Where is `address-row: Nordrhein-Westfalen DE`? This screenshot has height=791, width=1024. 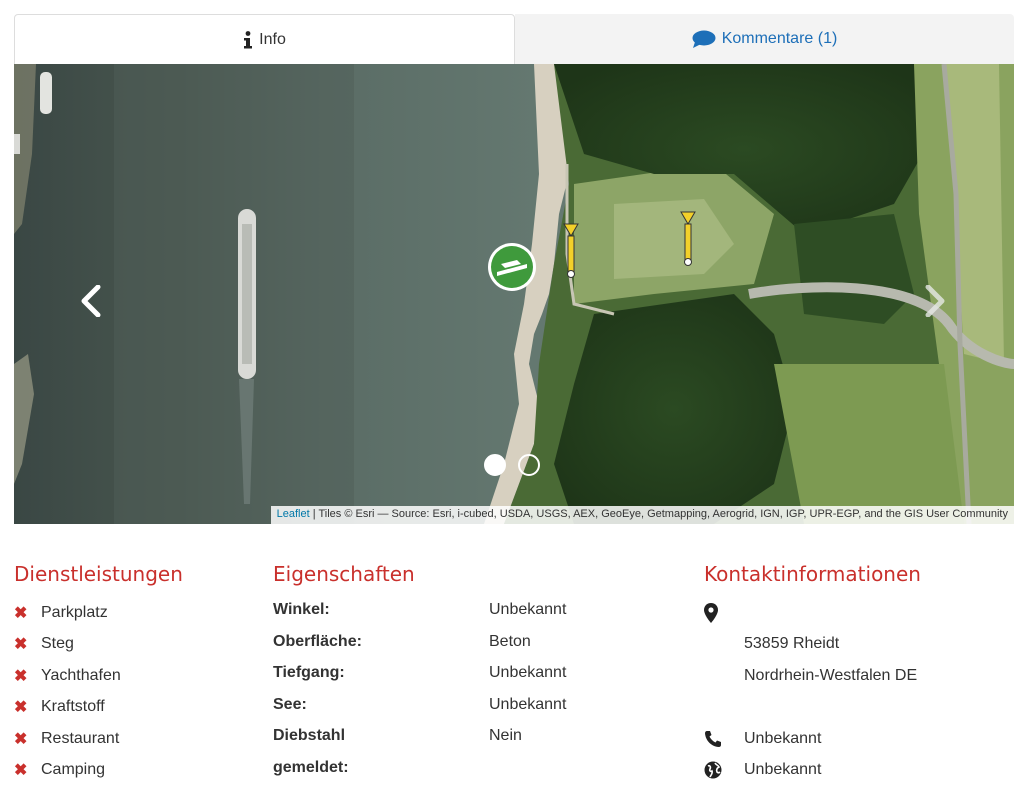 address-row: Nordrhein-Westfalen DE is located at coordinates (810, 676).